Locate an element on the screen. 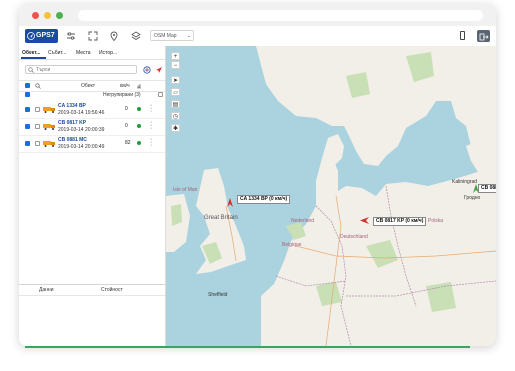  details-column-data: Данни is located at coordinates (46, 290).